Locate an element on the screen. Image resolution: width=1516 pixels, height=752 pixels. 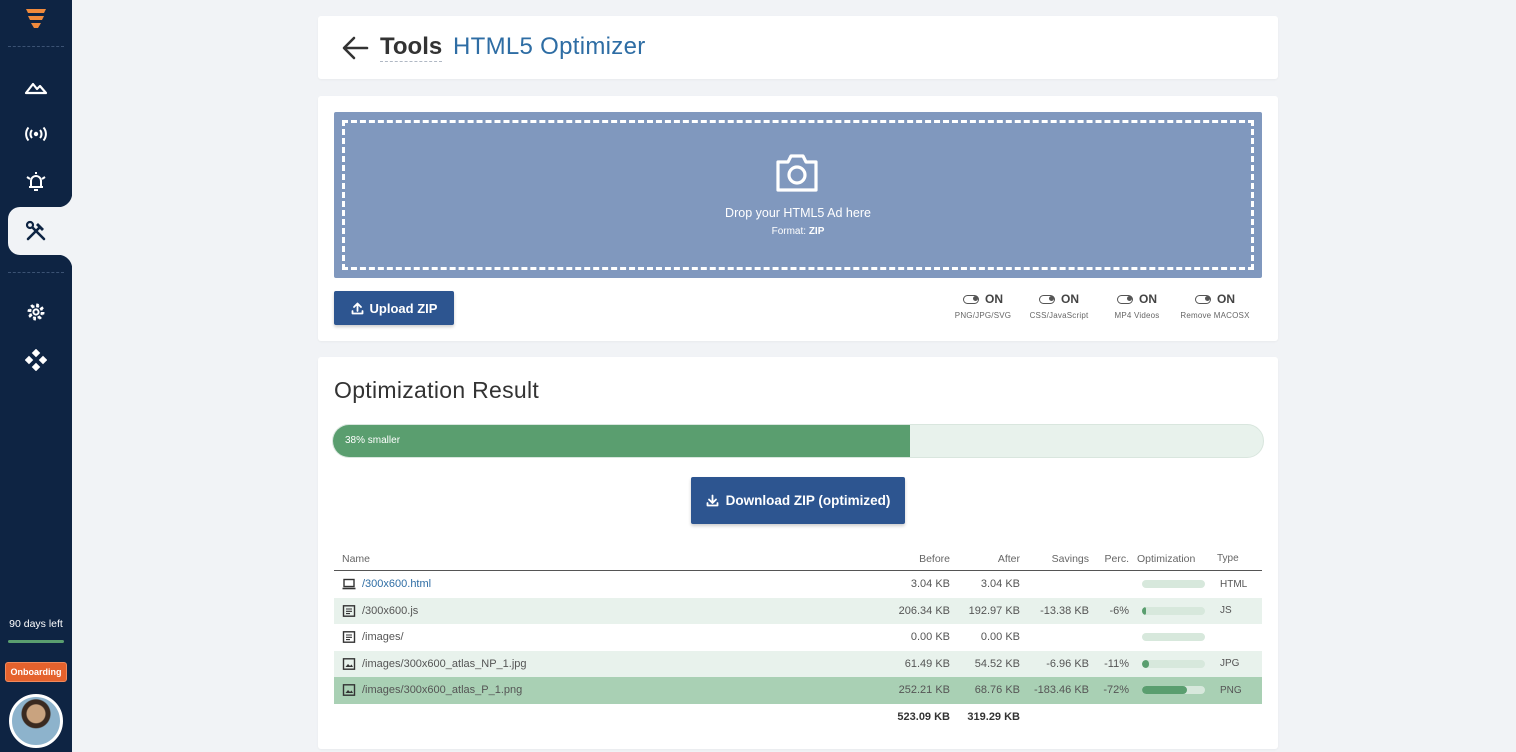
col-after: After is located at coordinates (1008, 558).